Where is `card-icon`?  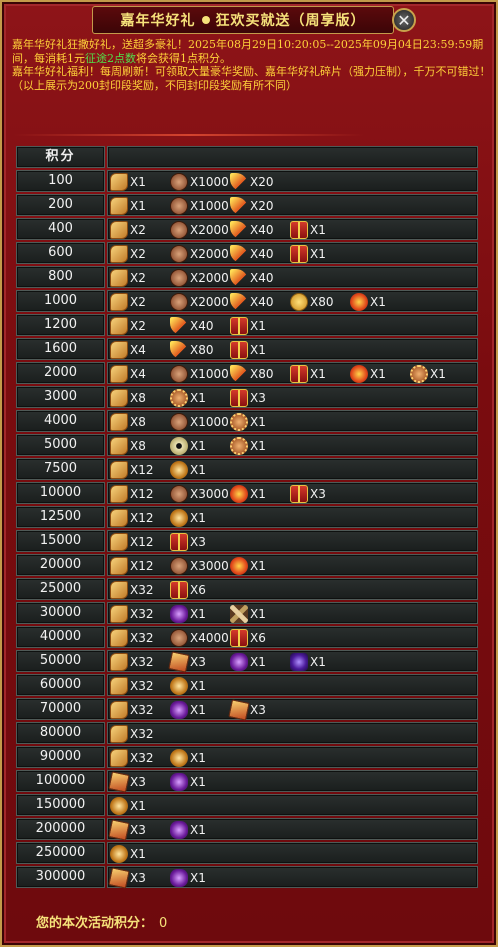 card-icon is located at coordinates (239, 710).